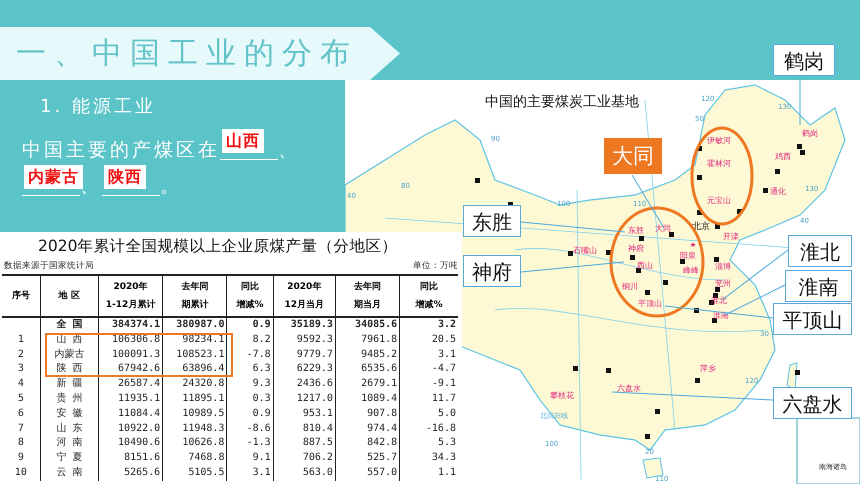  Describe the element at coordinates (203, 398) in the screenshot. I see `table-cell: 11895.1` at that location.